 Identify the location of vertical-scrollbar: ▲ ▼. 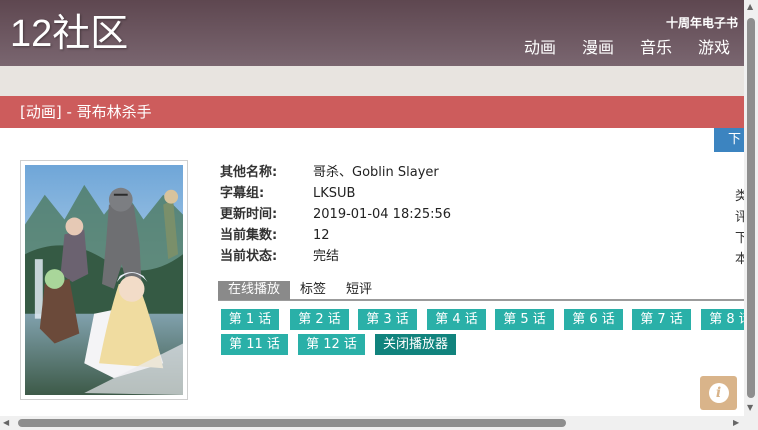
(751, 208).